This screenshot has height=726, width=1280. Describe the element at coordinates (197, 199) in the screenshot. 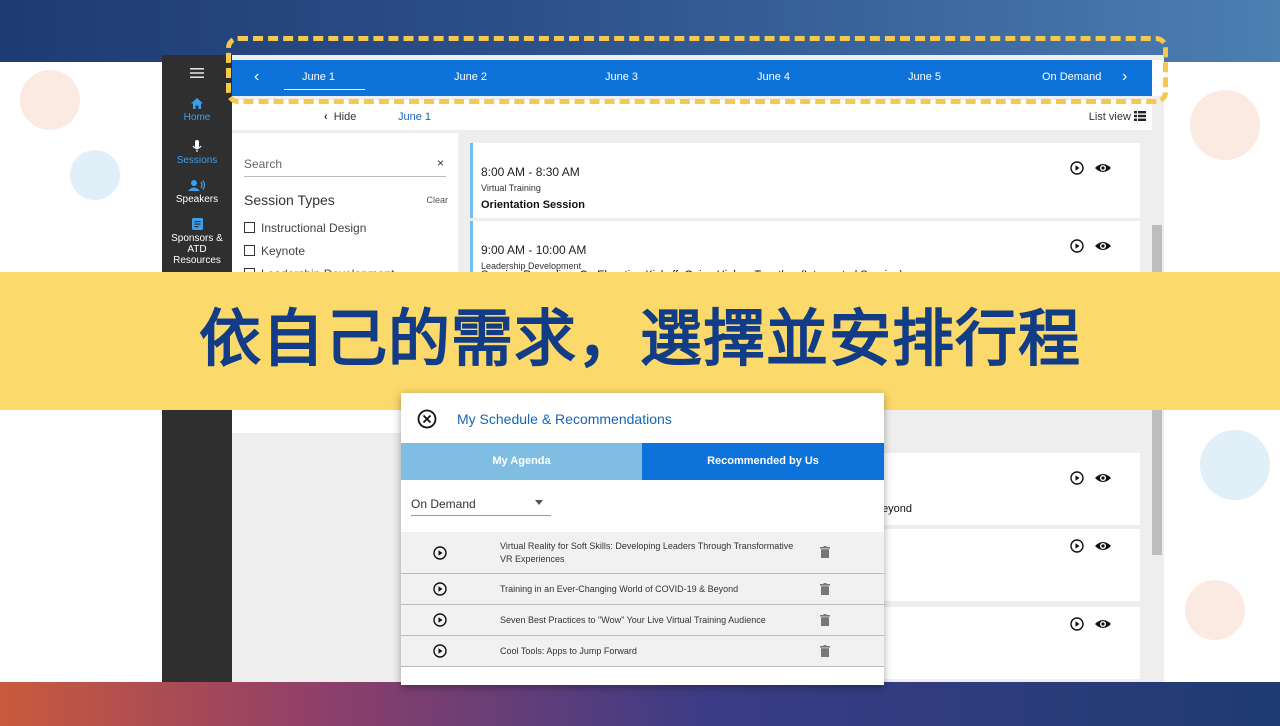

I see `nav-speakers-label: Speakers` at that location.